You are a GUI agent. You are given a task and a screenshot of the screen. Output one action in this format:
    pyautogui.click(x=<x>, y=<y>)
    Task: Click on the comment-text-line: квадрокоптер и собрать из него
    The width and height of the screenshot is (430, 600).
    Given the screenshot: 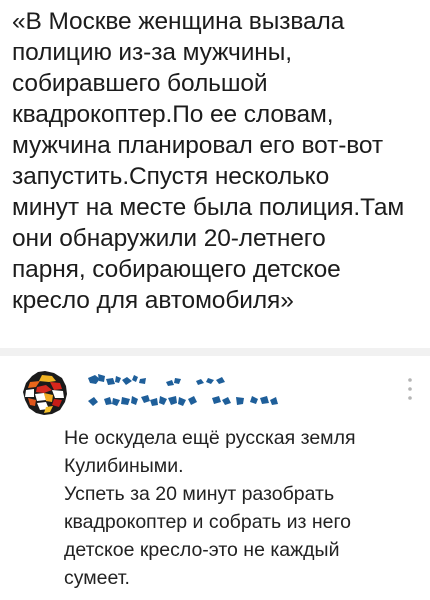 What is the action you would take?
    pyautogui.click(x=208, y=522)
    